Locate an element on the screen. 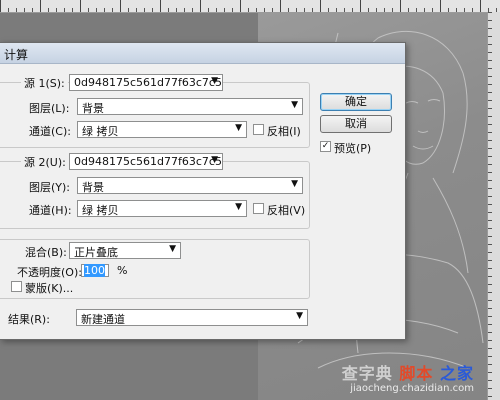  source2-invert-checkbox is located at coordinates (258, 208).